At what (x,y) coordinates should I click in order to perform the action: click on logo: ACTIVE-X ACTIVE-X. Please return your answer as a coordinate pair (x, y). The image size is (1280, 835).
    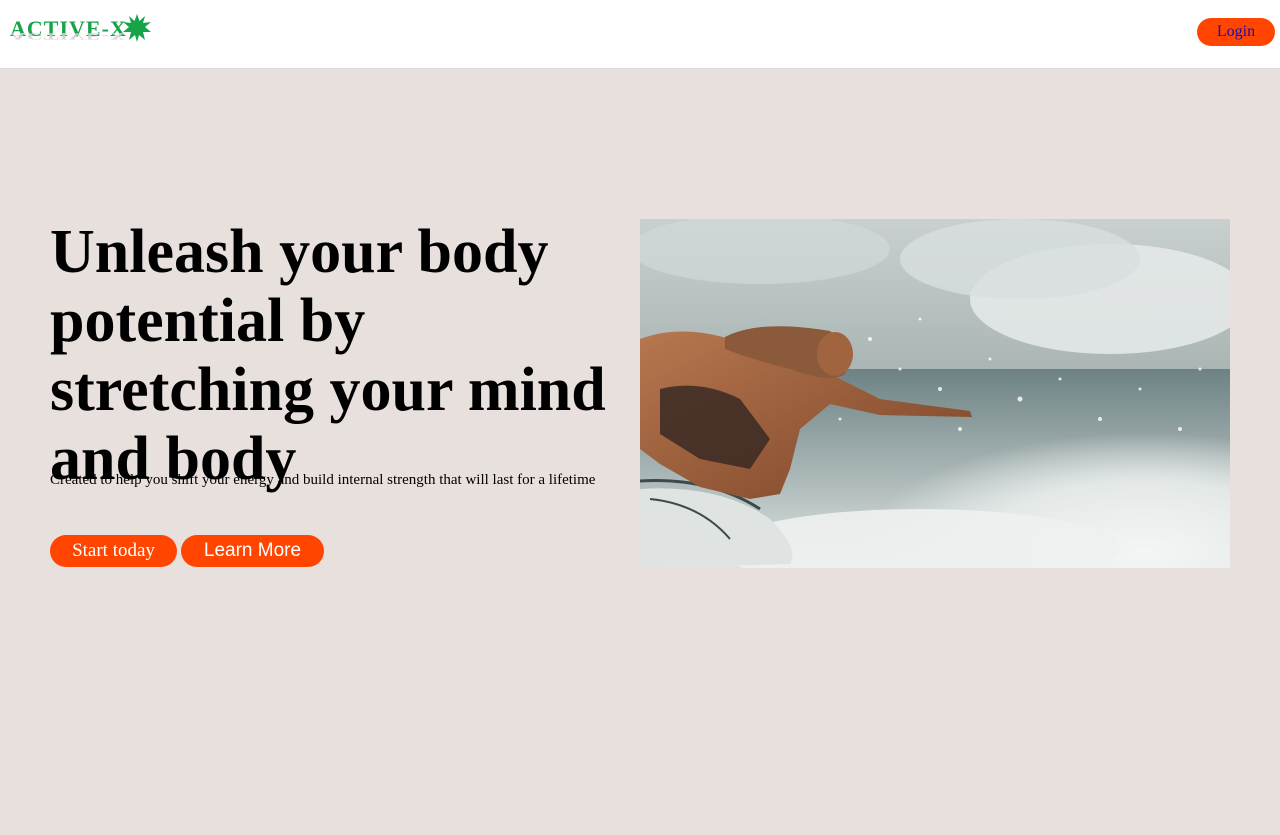
    Looking at the image, I should click on (82, 34).